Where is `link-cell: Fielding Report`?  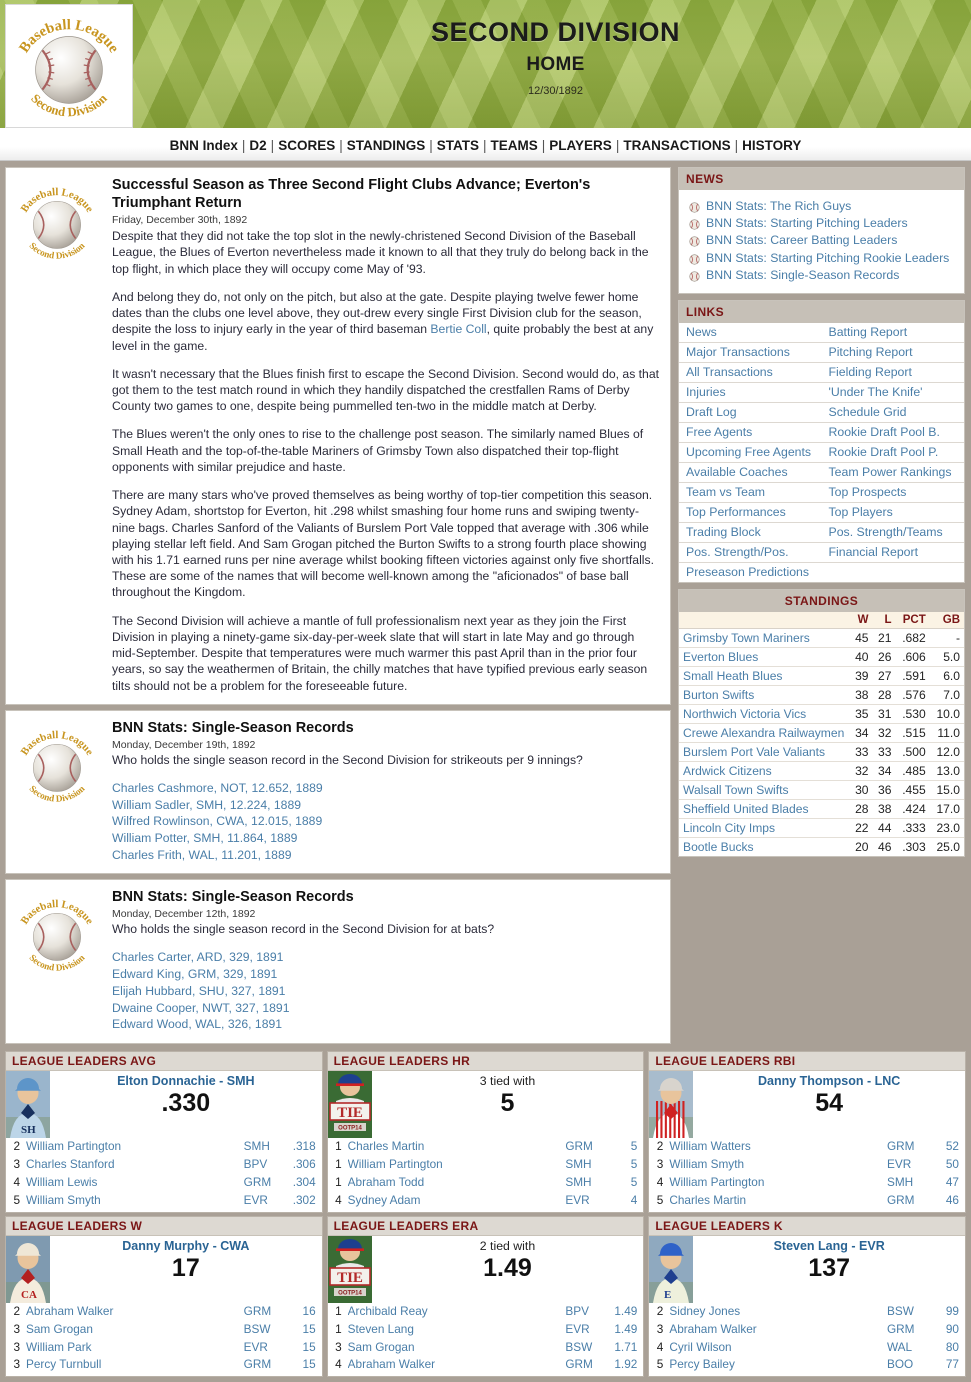
link-cell: Fielding Report is located at coordinates (892, 373).